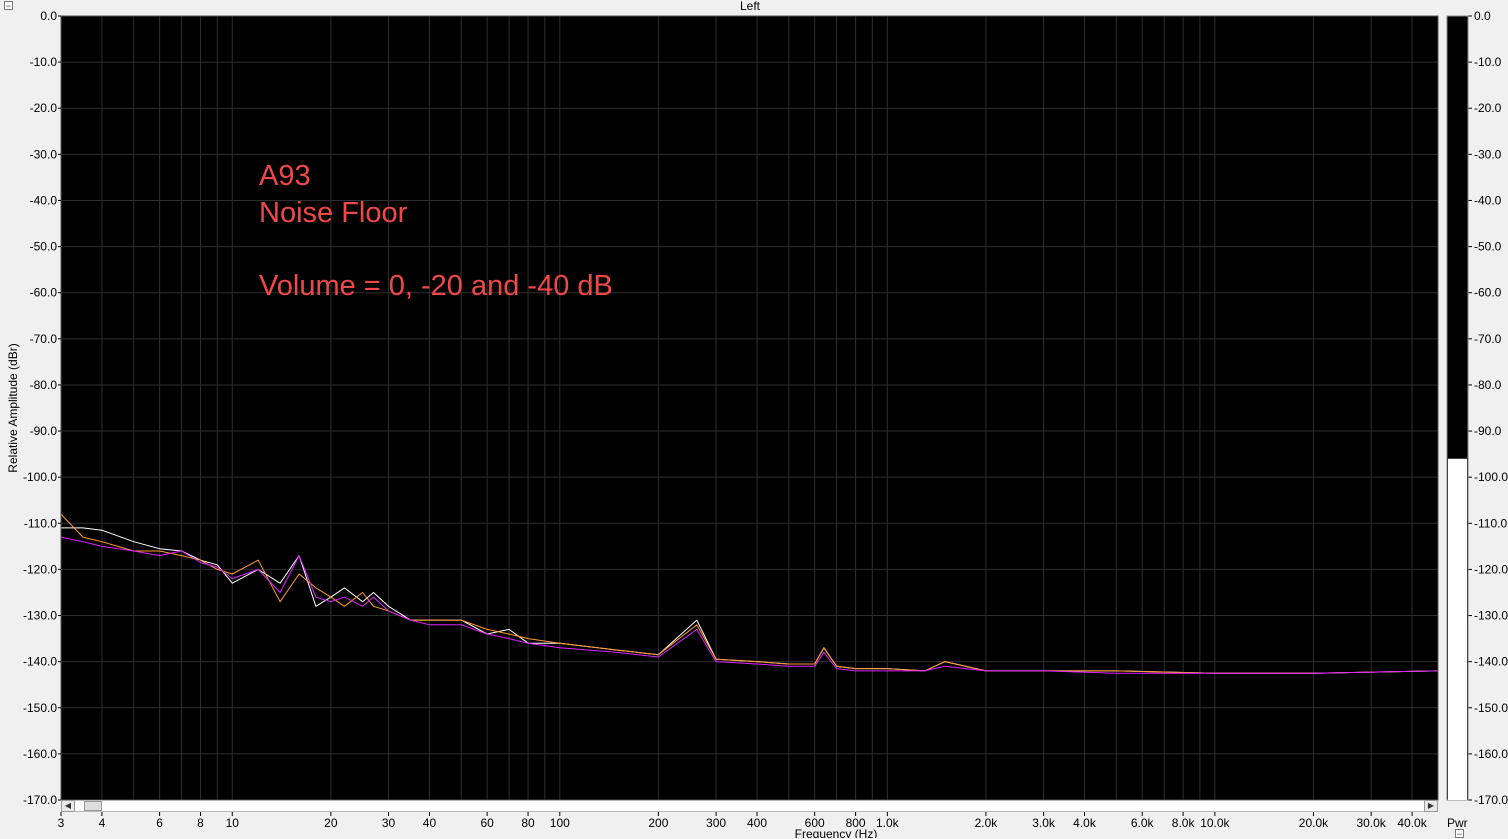  I want to click on x-tick-label: 3.0k, so click(1044, 823).